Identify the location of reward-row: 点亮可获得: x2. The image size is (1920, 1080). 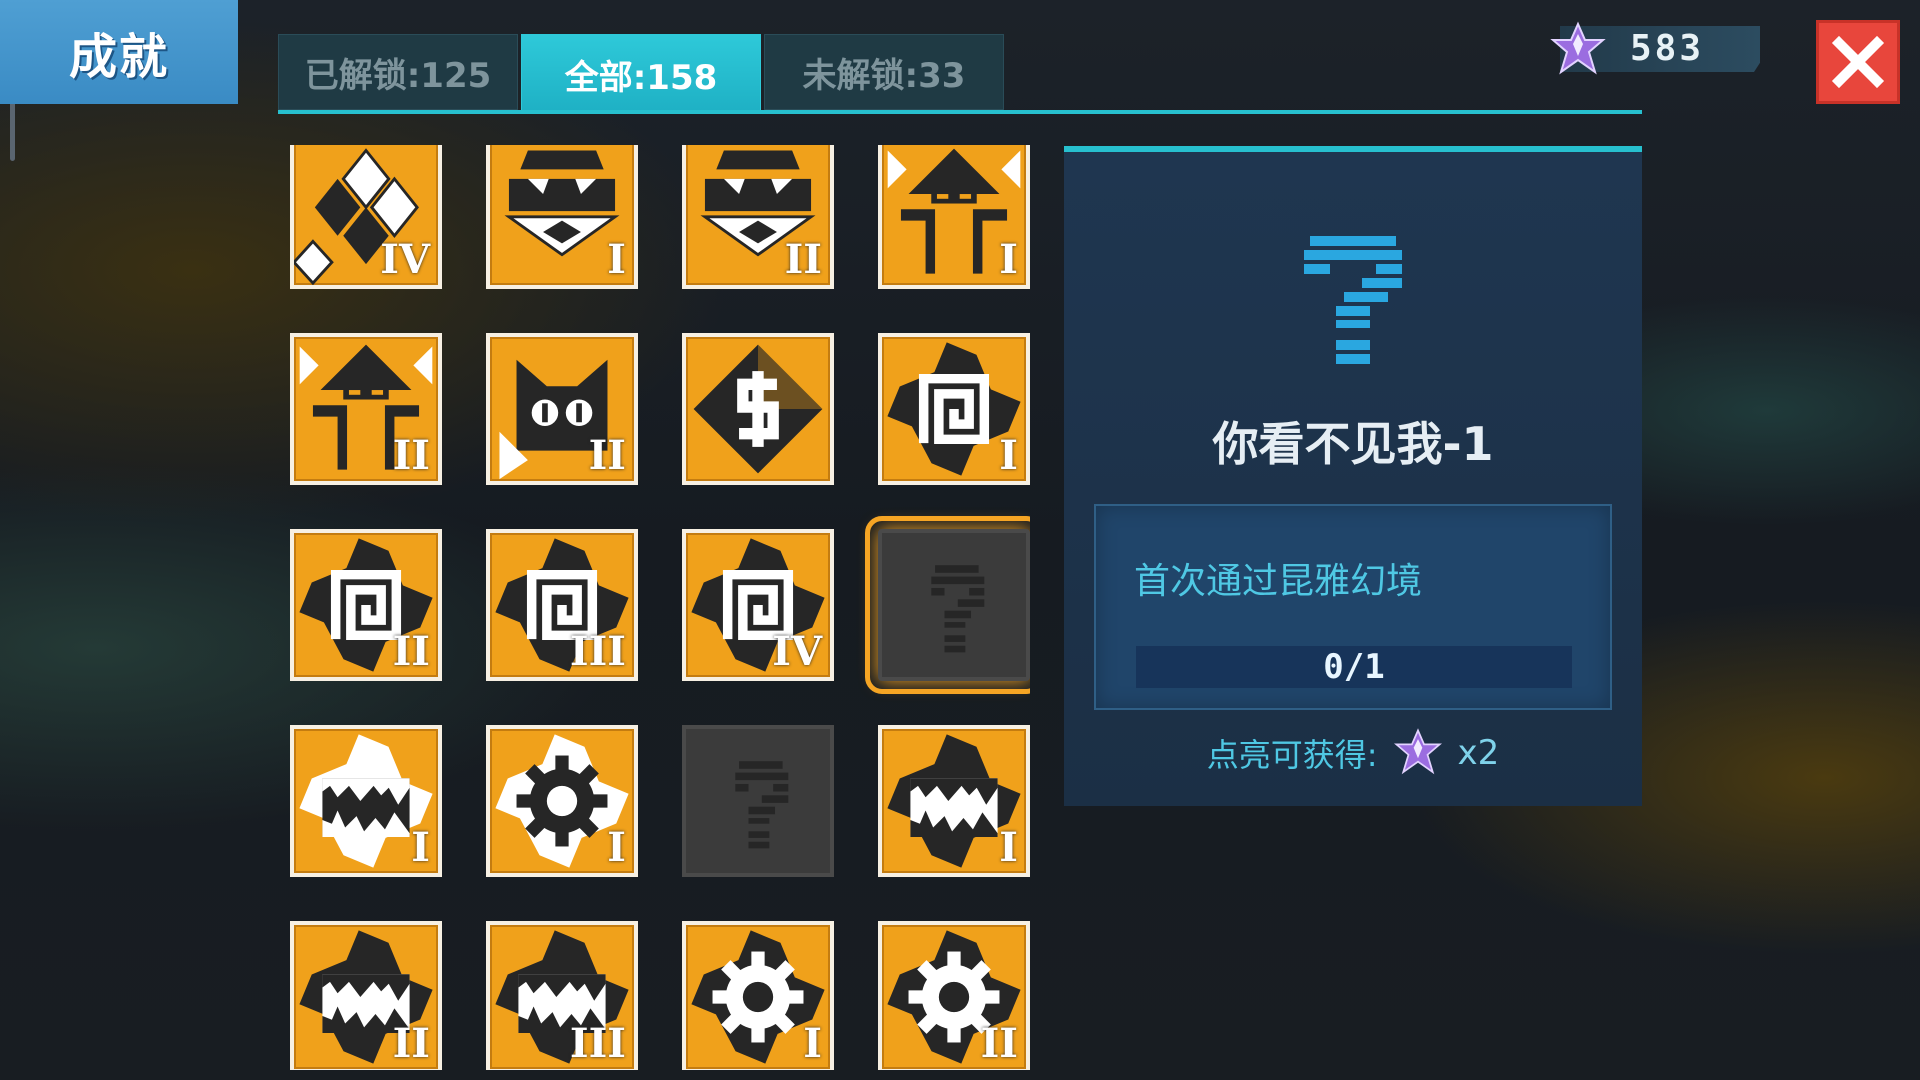
(1353, 753).